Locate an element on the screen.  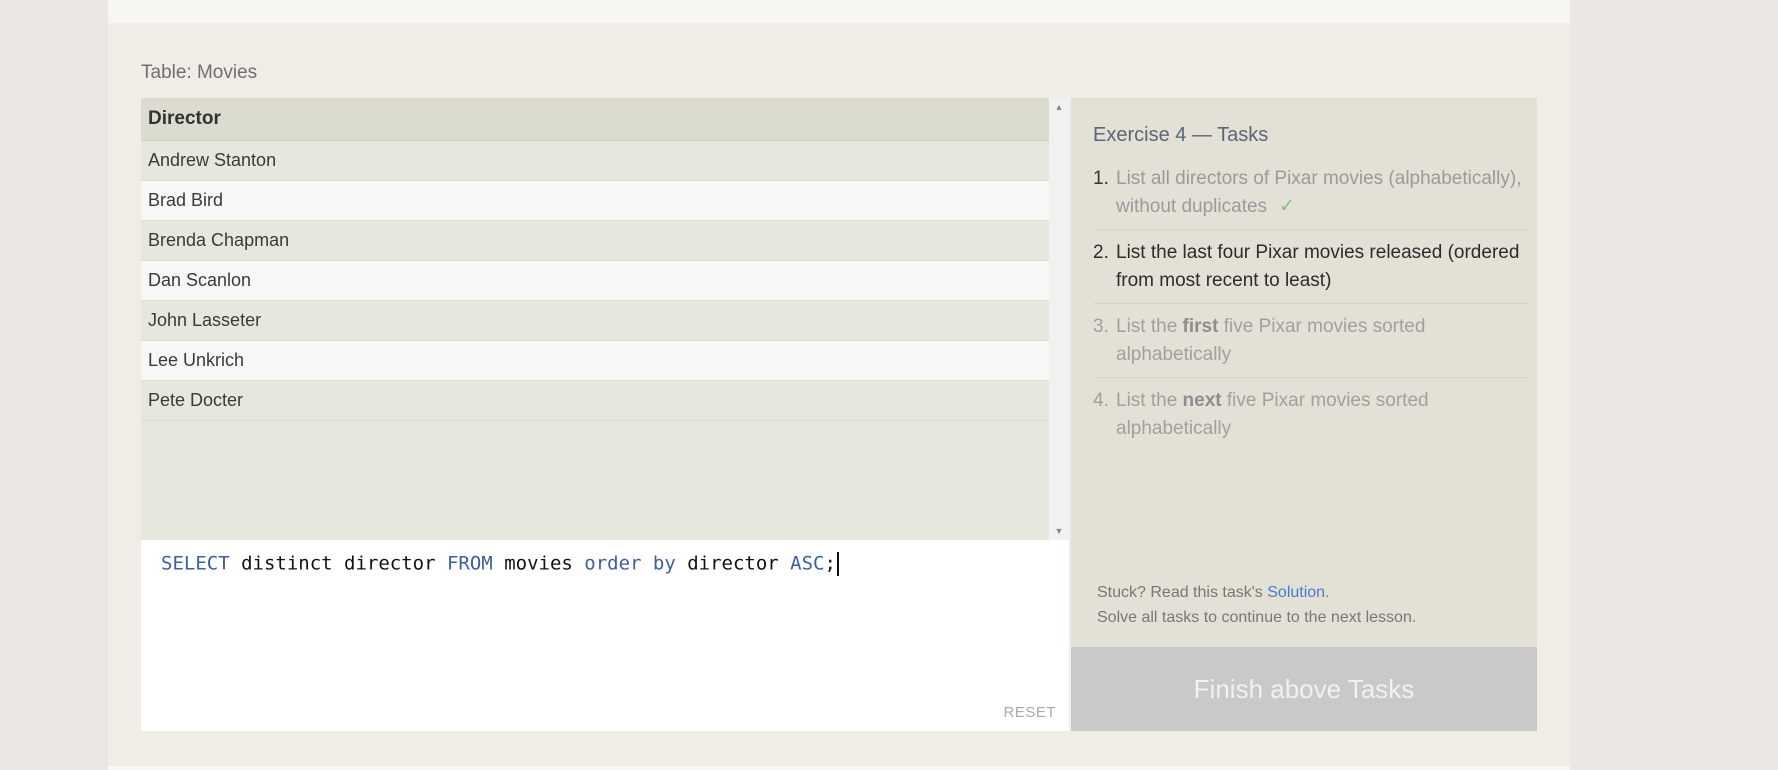
scroll-down-arrow-icon: ▼ is located at coordinates (1059, 531).